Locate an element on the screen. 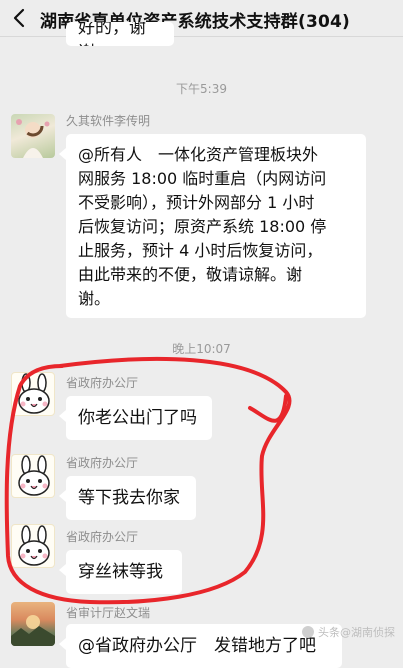  back-button is located at coordinates (19, 18).